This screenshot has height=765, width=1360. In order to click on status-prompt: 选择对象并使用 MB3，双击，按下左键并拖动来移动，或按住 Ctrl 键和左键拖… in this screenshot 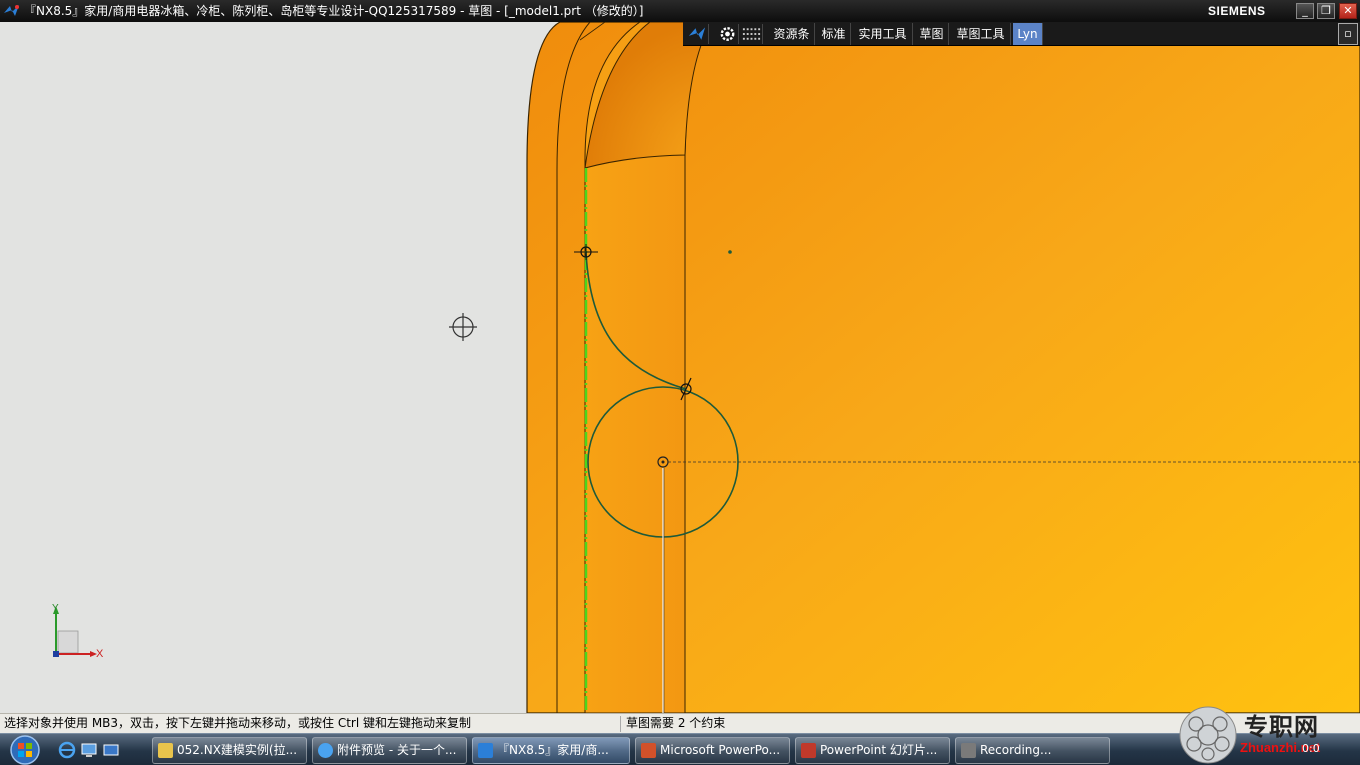, I will do `click(238, 723)`.